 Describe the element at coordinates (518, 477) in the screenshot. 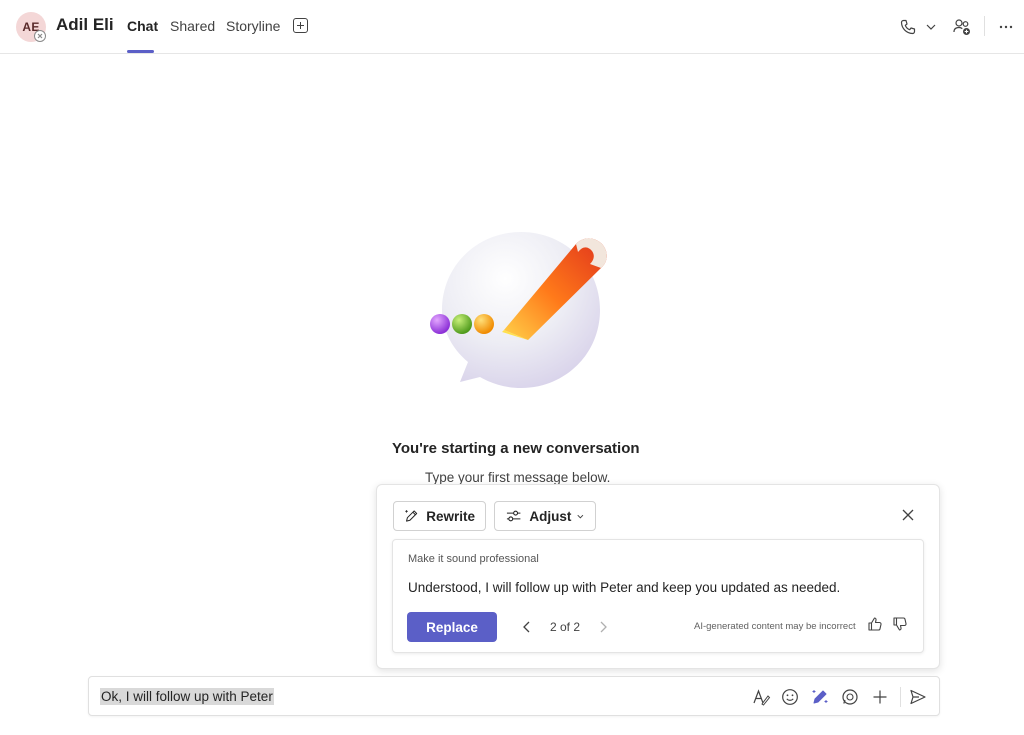

I see `empty-state-subtitle: Type your first message below.` at that location.